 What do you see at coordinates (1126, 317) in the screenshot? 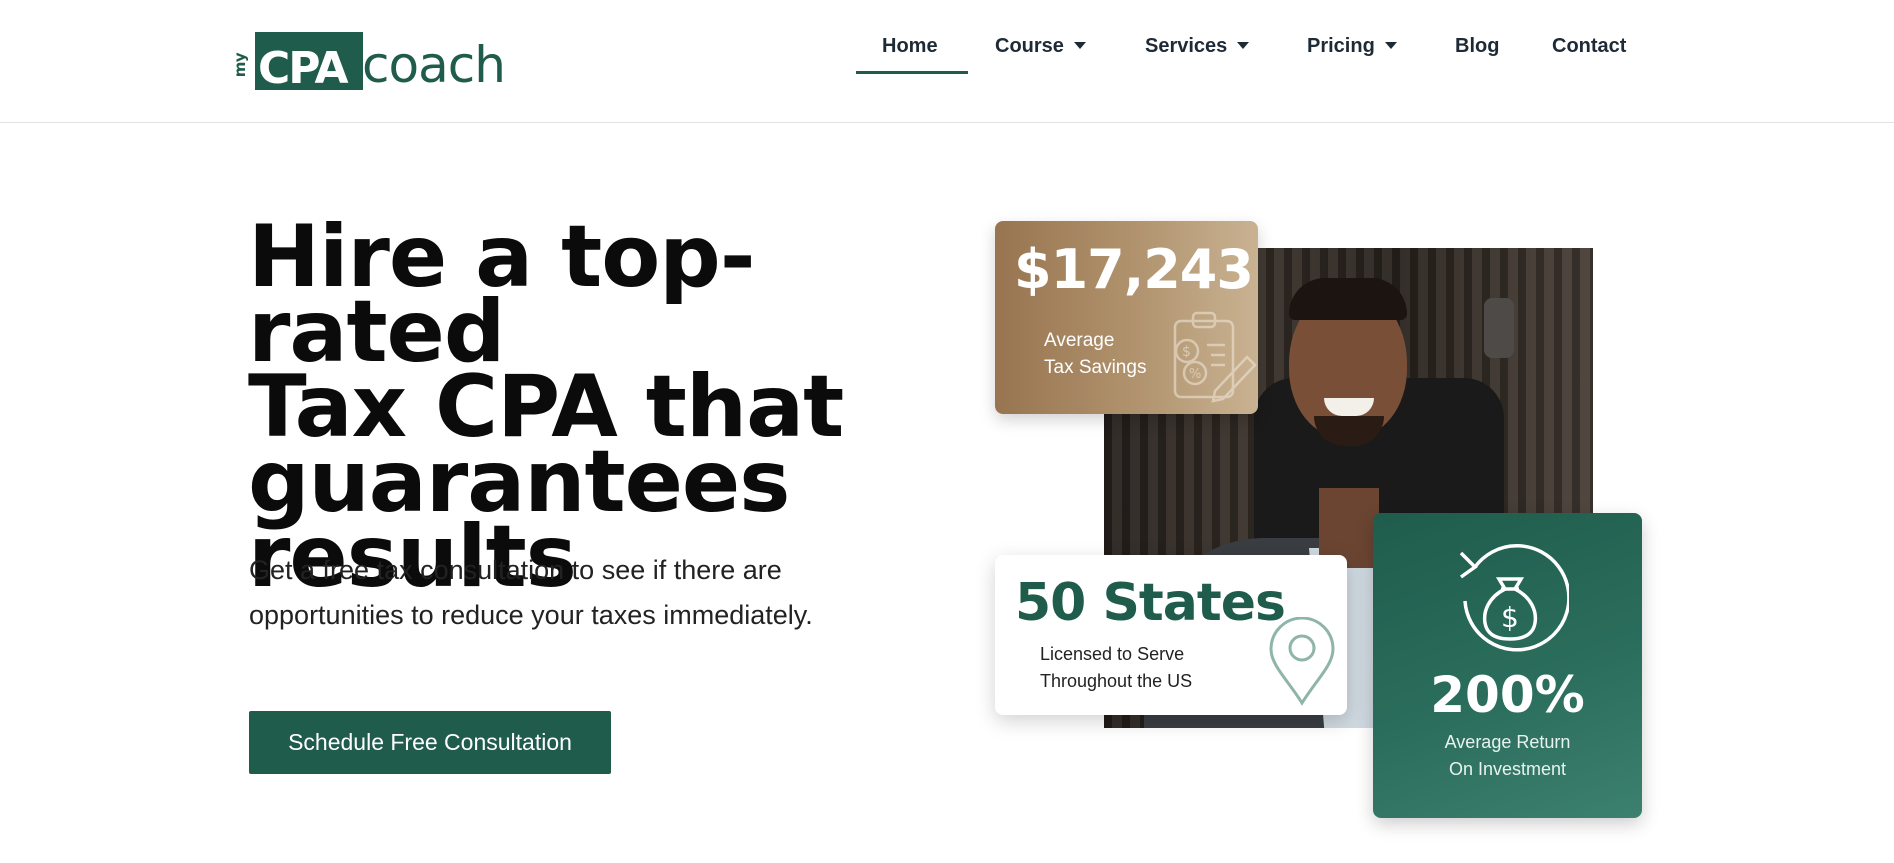
I see `stat-card-tax-savings: $17,243 Average Tax Savings $ %` at bounding box center [1126, 317].